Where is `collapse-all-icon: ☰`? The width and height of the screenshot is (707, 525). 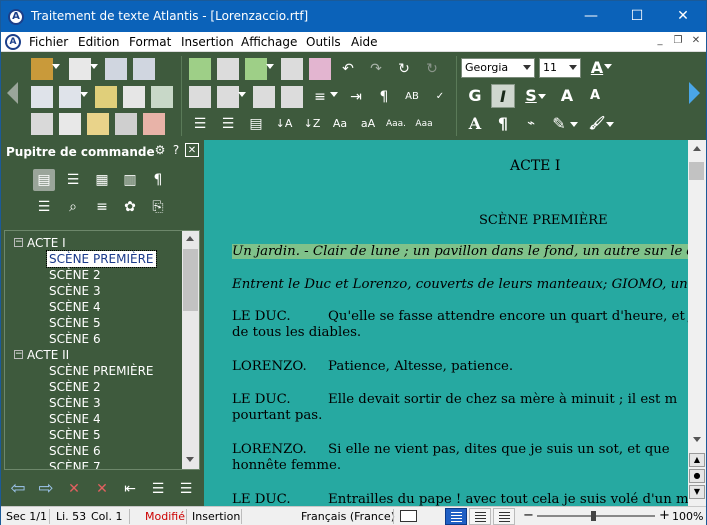
collapse-all-icon: ☰ is located at coordinates (186, 489).